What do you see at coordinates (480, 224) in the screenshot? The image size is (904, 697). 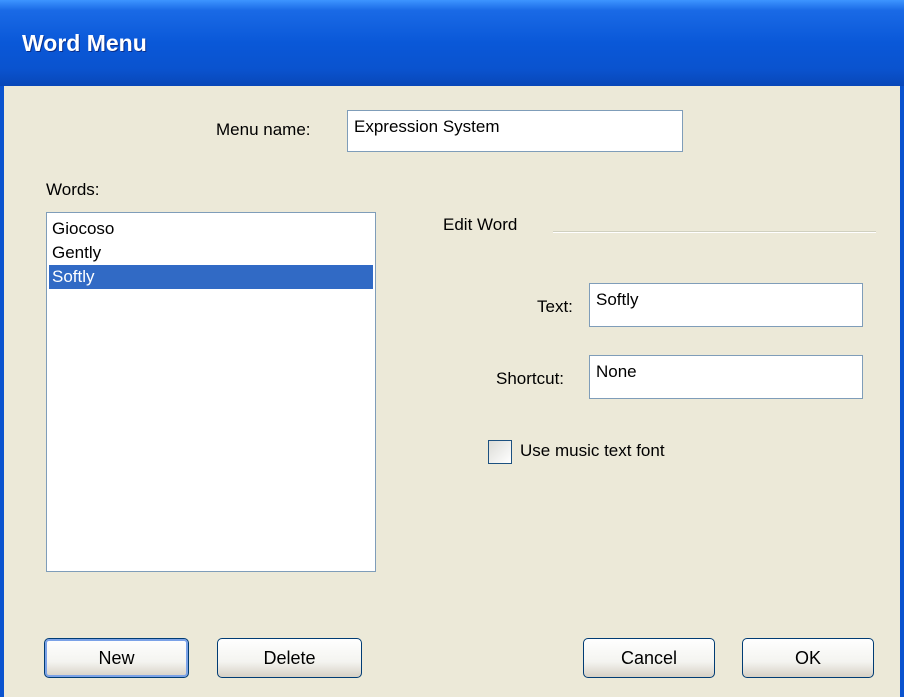 I see `edit-word-group-label: Edit Word` at bounding box center [480, 224].